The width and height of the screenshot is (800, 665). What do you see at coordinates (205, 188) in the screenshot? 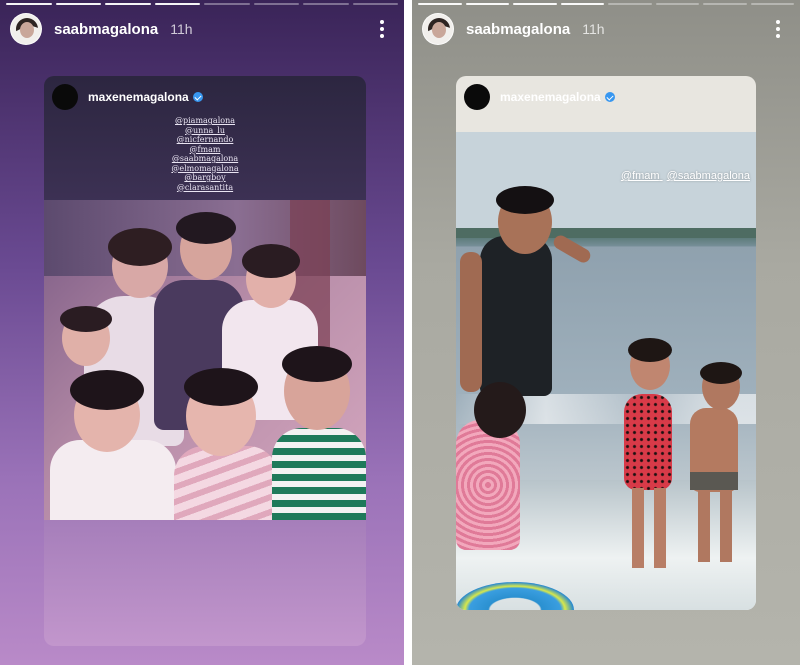
I see `mention-tag: @clarasantita` at bounding box center [205, 188].